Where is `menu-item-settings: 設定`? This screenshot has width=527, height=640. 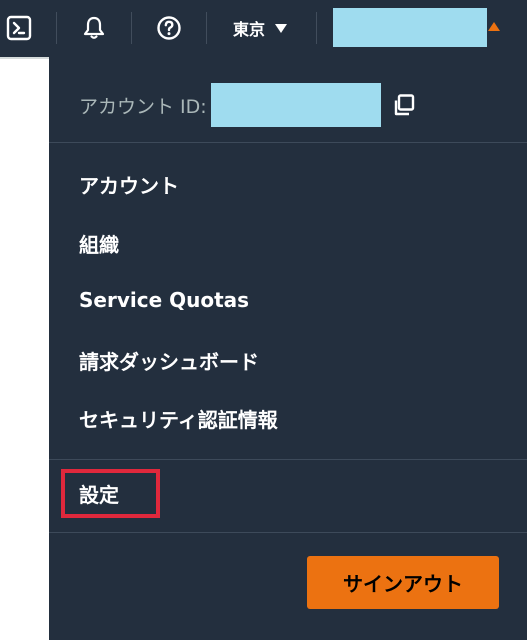
menu-item-settings: 設定 is located at coordinates (110, 493).